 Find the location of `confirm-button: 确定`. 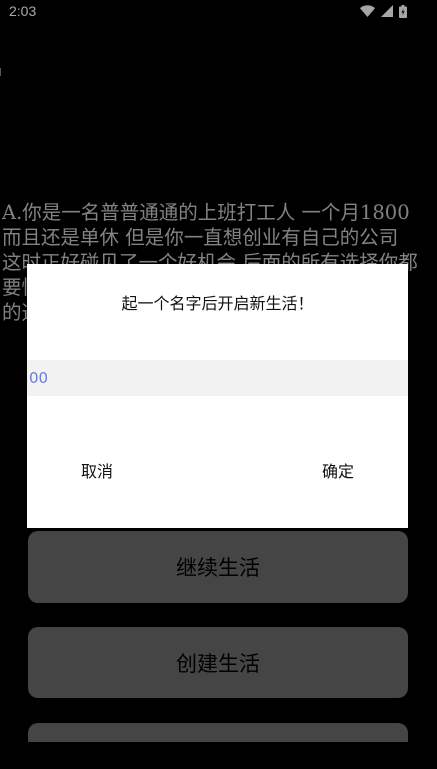

confirm-button: 确定 is located at coordinates (338, 470).